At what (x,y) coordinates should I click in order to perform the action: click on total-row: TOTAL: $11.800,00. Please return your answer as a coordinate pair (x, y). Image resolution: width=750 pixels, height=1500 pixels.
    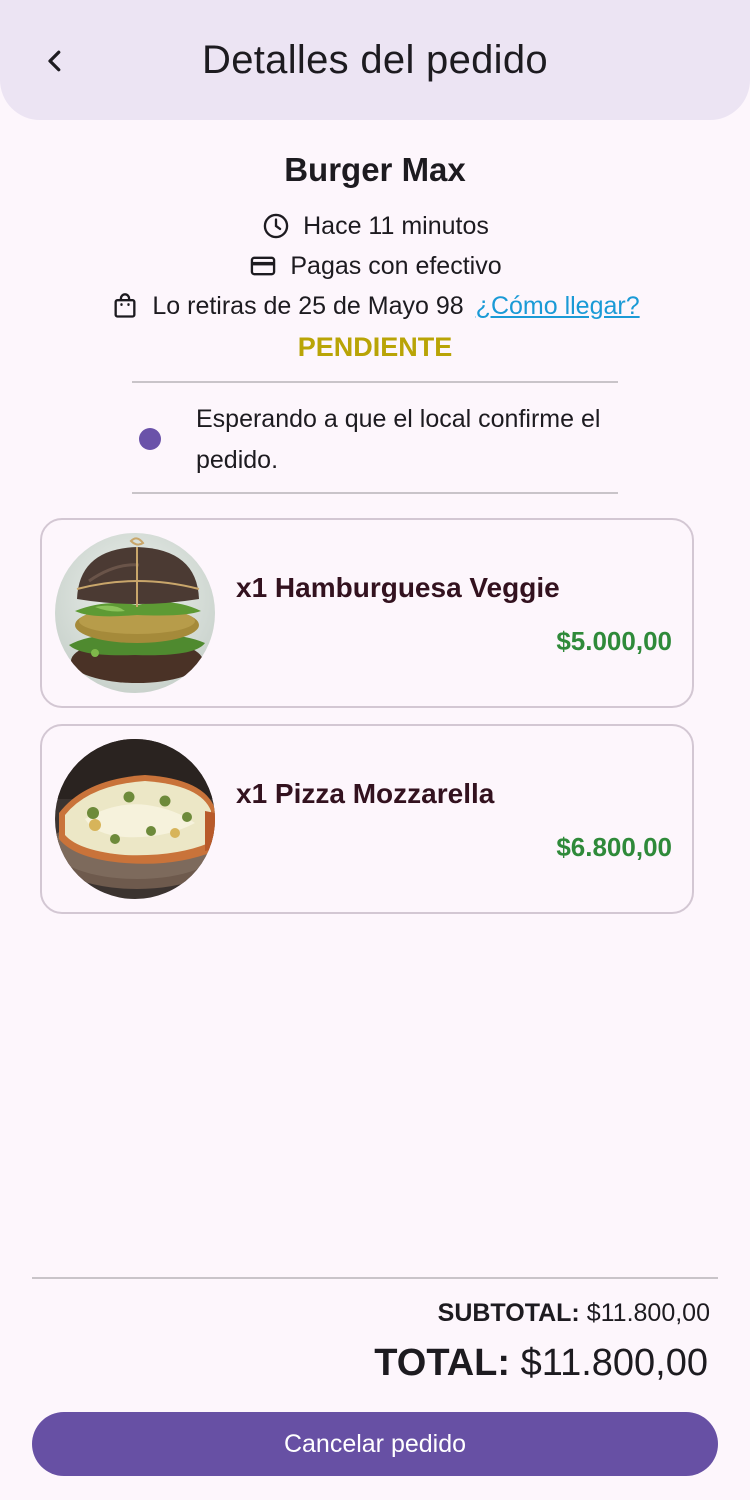
    Looking at the image, I should click on (541, 1363).